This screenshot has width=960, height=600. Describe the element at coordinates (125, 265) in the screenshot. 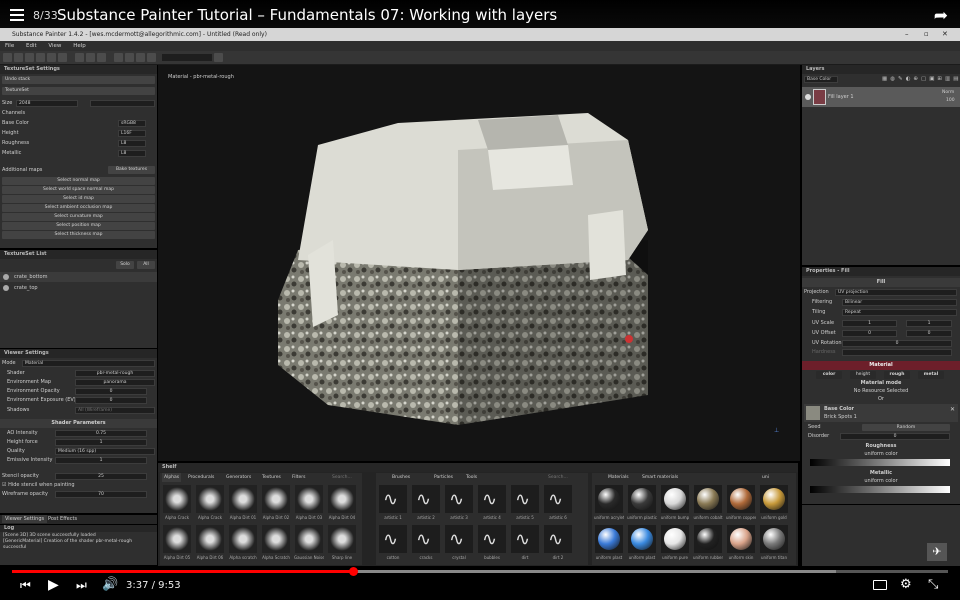

I see `solo-button: Solo` at that location.